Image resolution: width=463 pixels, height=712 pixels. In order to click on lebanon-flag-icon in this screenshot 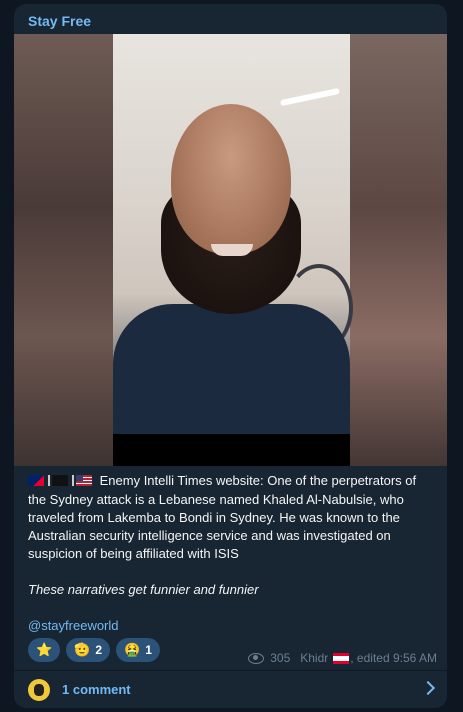, I will do `click(341, 658)`.